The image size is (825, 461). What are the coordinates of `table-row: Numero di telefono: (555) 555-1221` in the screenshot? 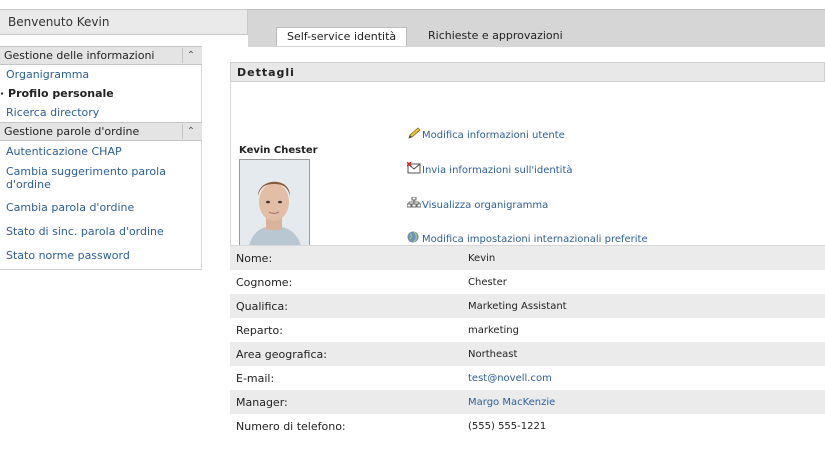 It's located at (527, 426).